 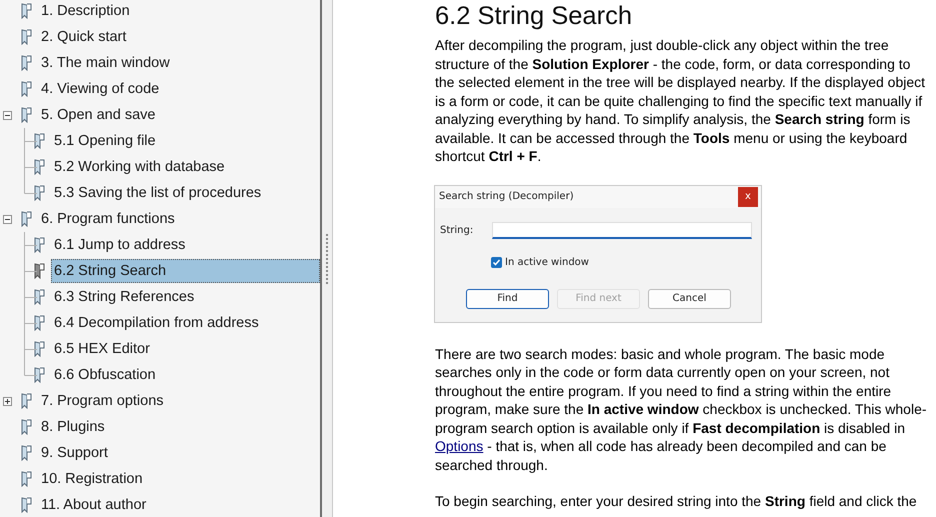 I want to click on tree-item: 5.2 Working with database, so click(x=139, y=167).